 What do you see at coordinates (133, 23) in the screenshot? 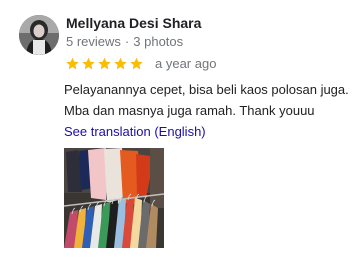
I see `reviewer-name: Mellyana Desi Shara` at bounding box center [133, 23].